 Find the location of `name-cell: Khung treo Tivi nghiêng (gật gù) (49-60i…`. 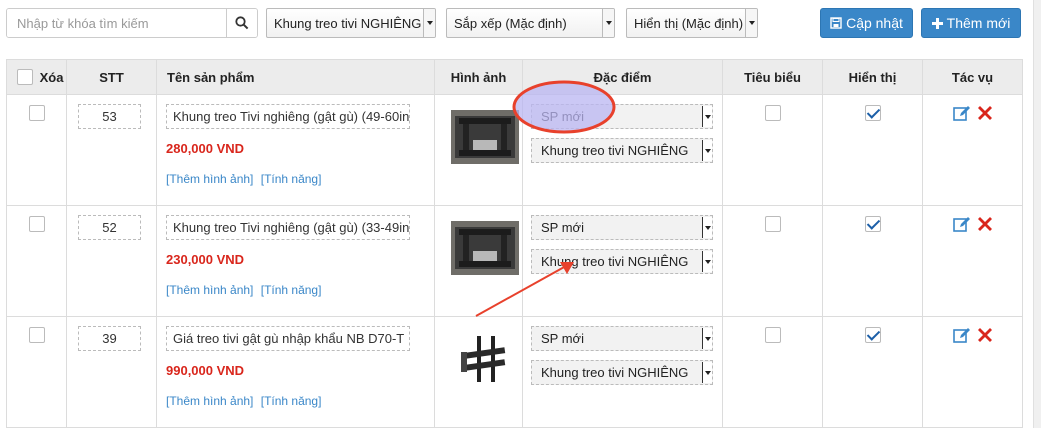

name-cell: Khung treo Tivi nghiêng (gật gù) (49-60i… is located at coordinates (295, 150).